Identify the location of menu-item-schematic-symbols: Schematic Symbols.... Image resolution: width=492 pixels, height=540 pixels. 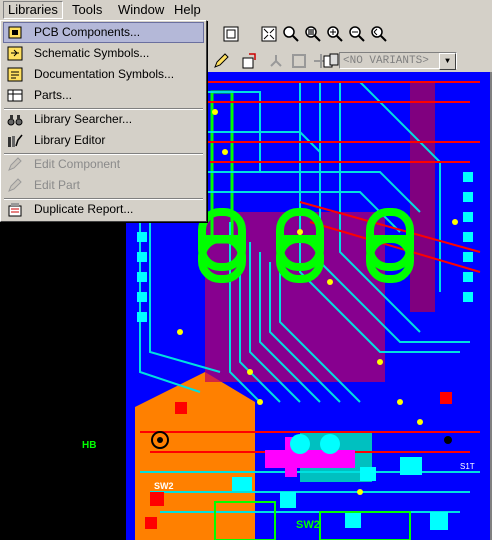
(103, 53).